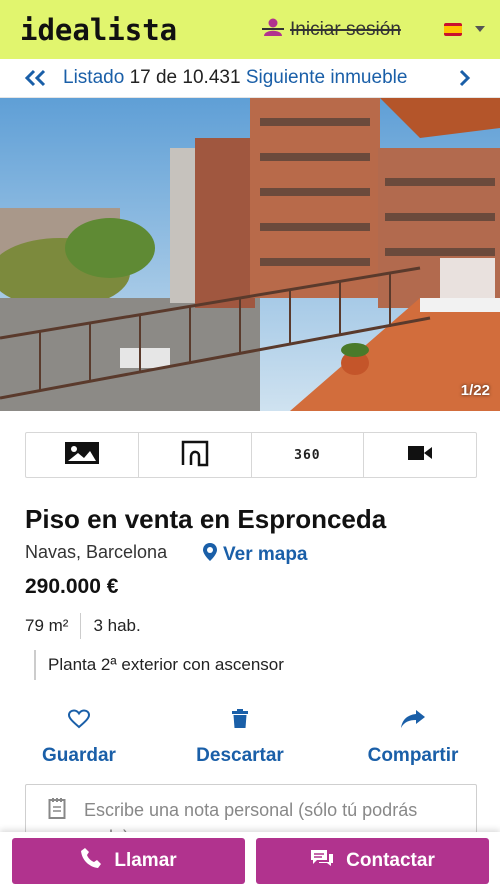 The image size is (500, 889). Describe the element at coordinates (465, 80) in the screenshot. I see `chevron-right-icon` at that location.